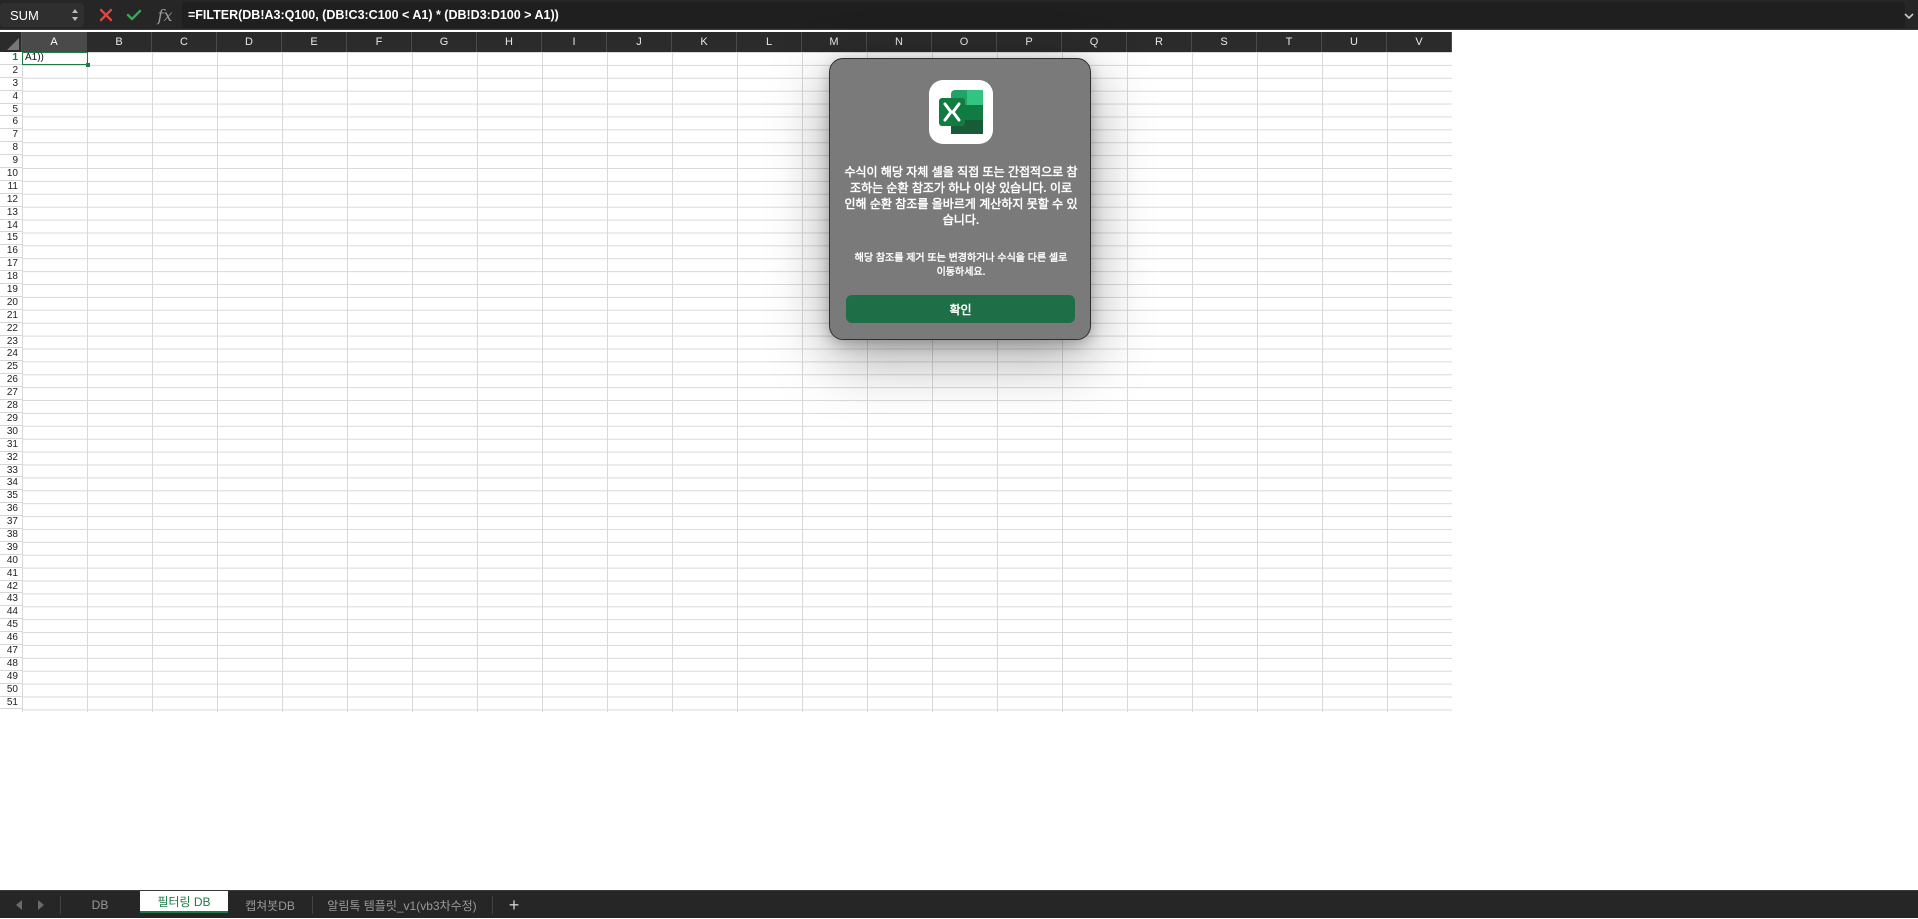 The image size is (1918, 919). Describe the element at coordinates (41, 905) in the screenshot. I see `scroll-tabs-right-icon` at that location.